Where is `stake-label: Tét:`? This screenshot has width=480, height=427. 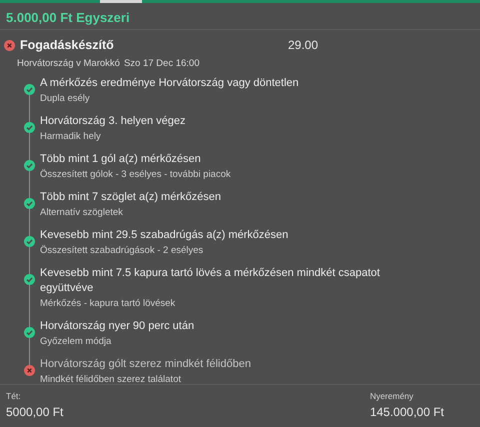 stake-label: Tét: is located at coordinates (14, 396).